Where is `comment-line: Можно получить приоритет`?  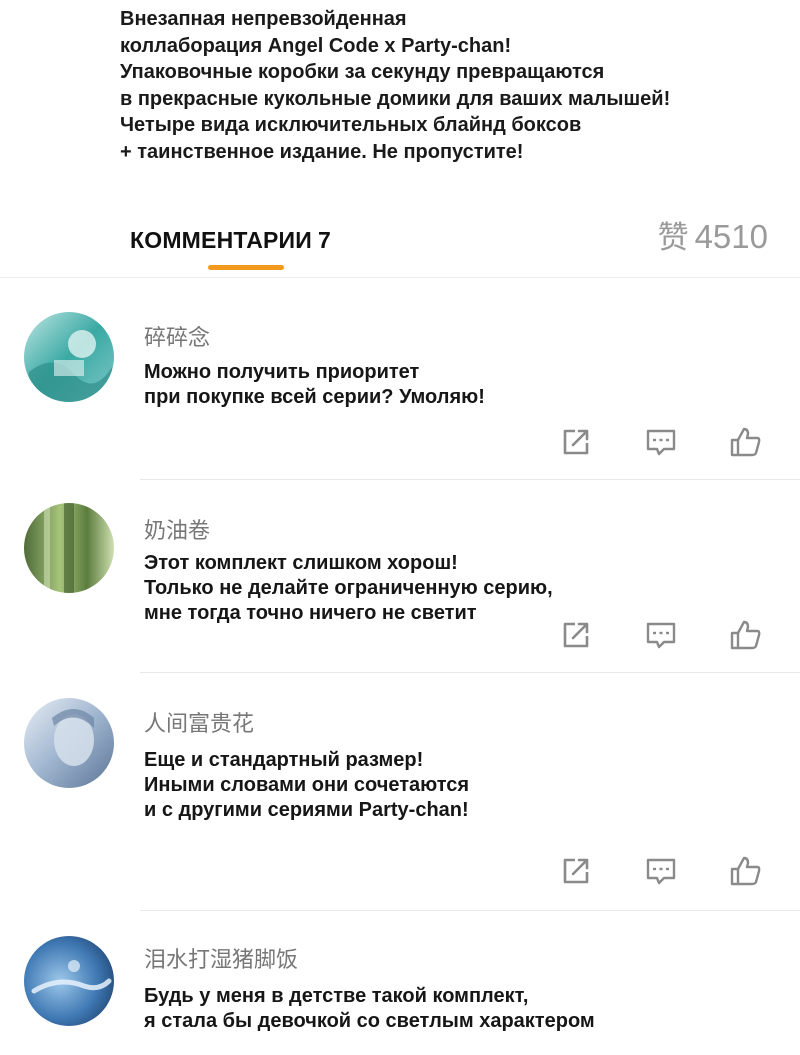 comment-line: Можно получить приоритет is located at coordinates (282, 372).